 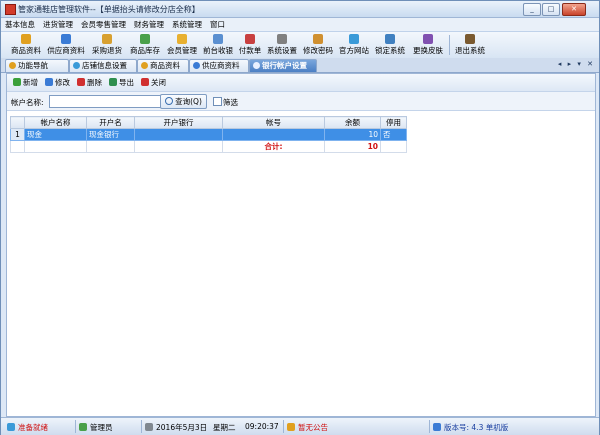 I want to click on tab-supplier-info: 供应商资料, so click(x=219, y=65).